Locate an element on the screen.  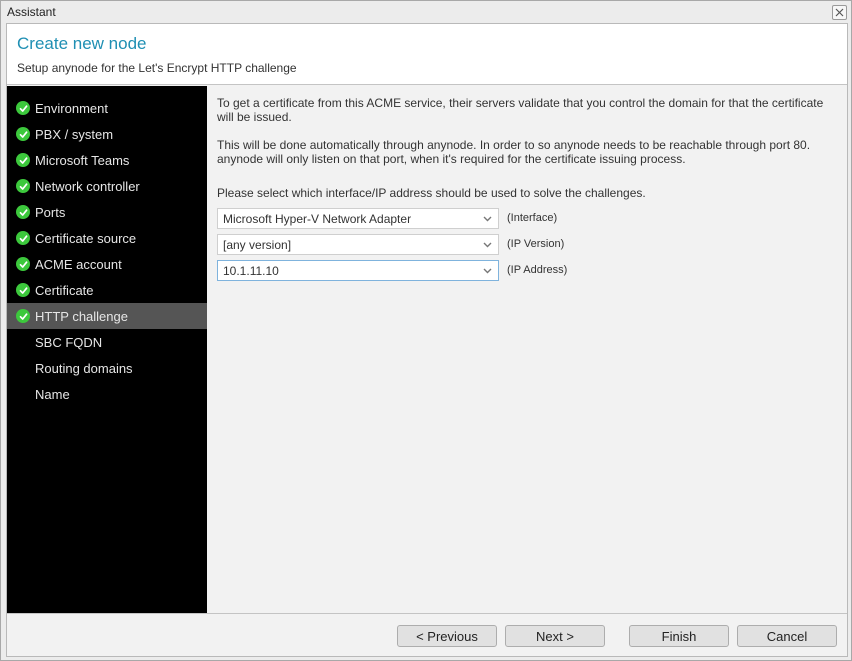
interface-select: Microsoft Hyper-V Network Adapter is located at coordinates (358, 218).